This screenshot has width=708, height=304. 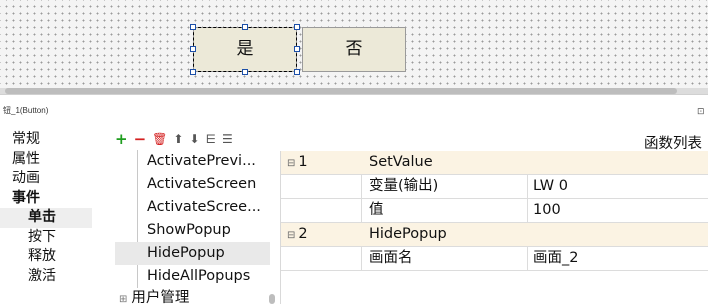 I want to click on function-list-scroll-thumb, so click(x=272, y=299).